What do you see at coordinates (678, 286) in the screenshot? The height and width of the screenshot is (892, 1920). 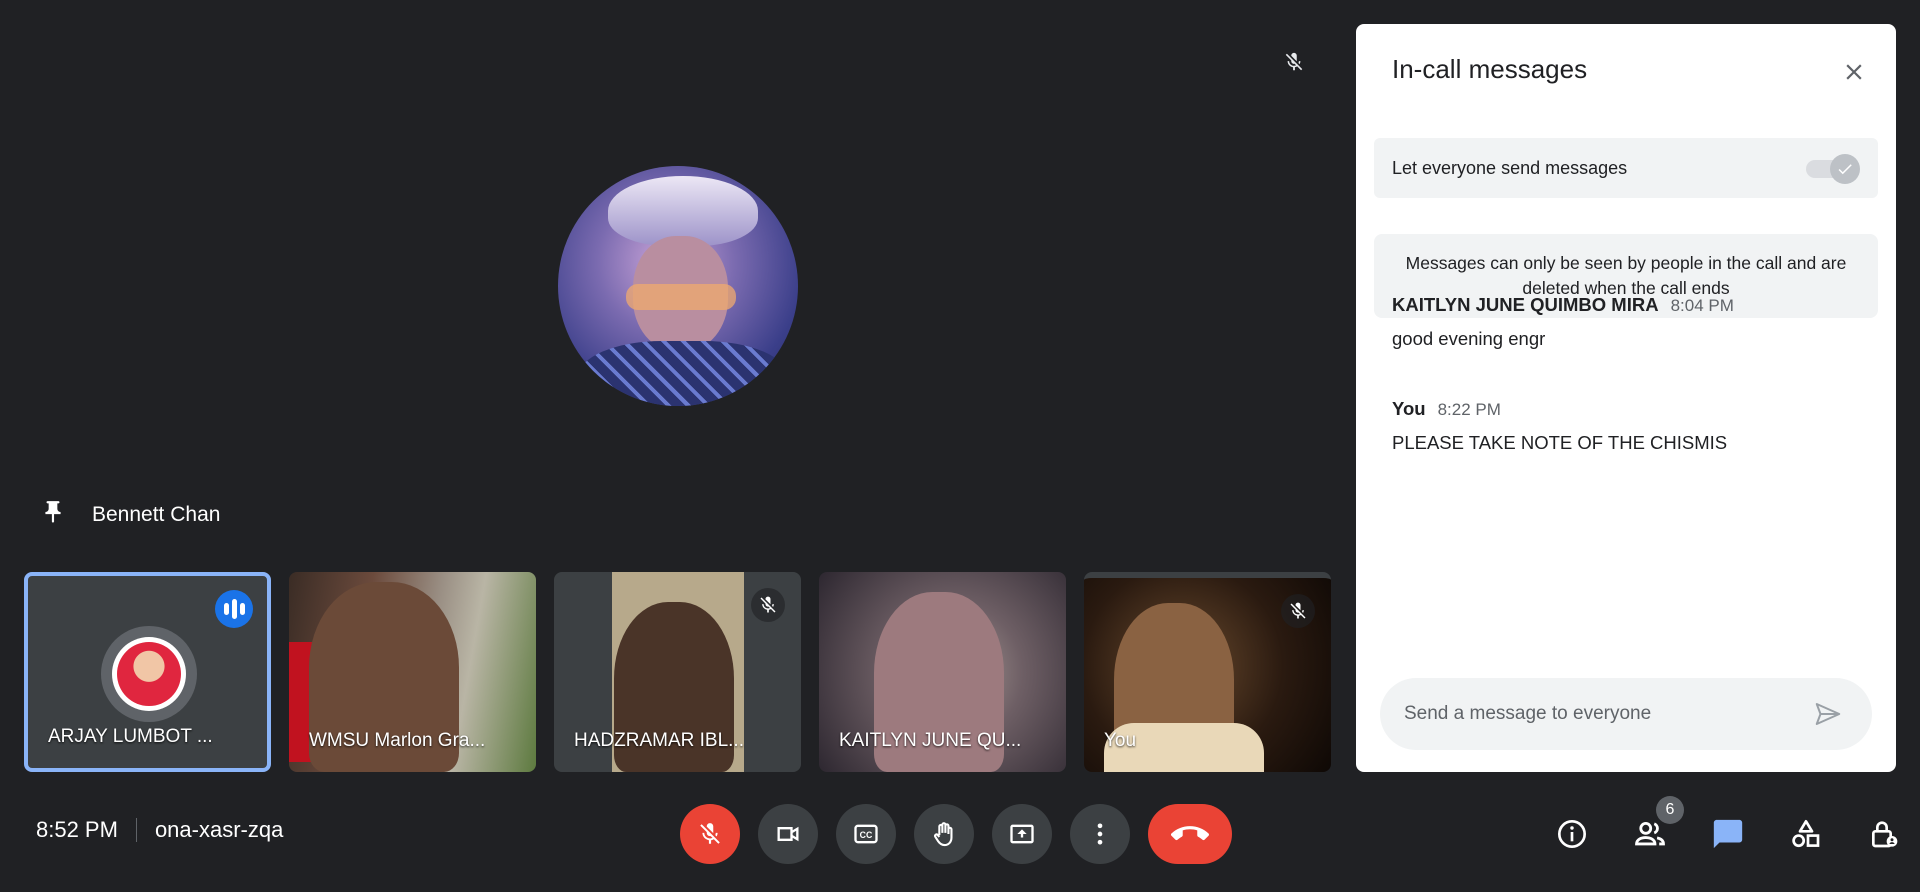 I see `pinned-participant-avatar` at bounding box center [678, 286].